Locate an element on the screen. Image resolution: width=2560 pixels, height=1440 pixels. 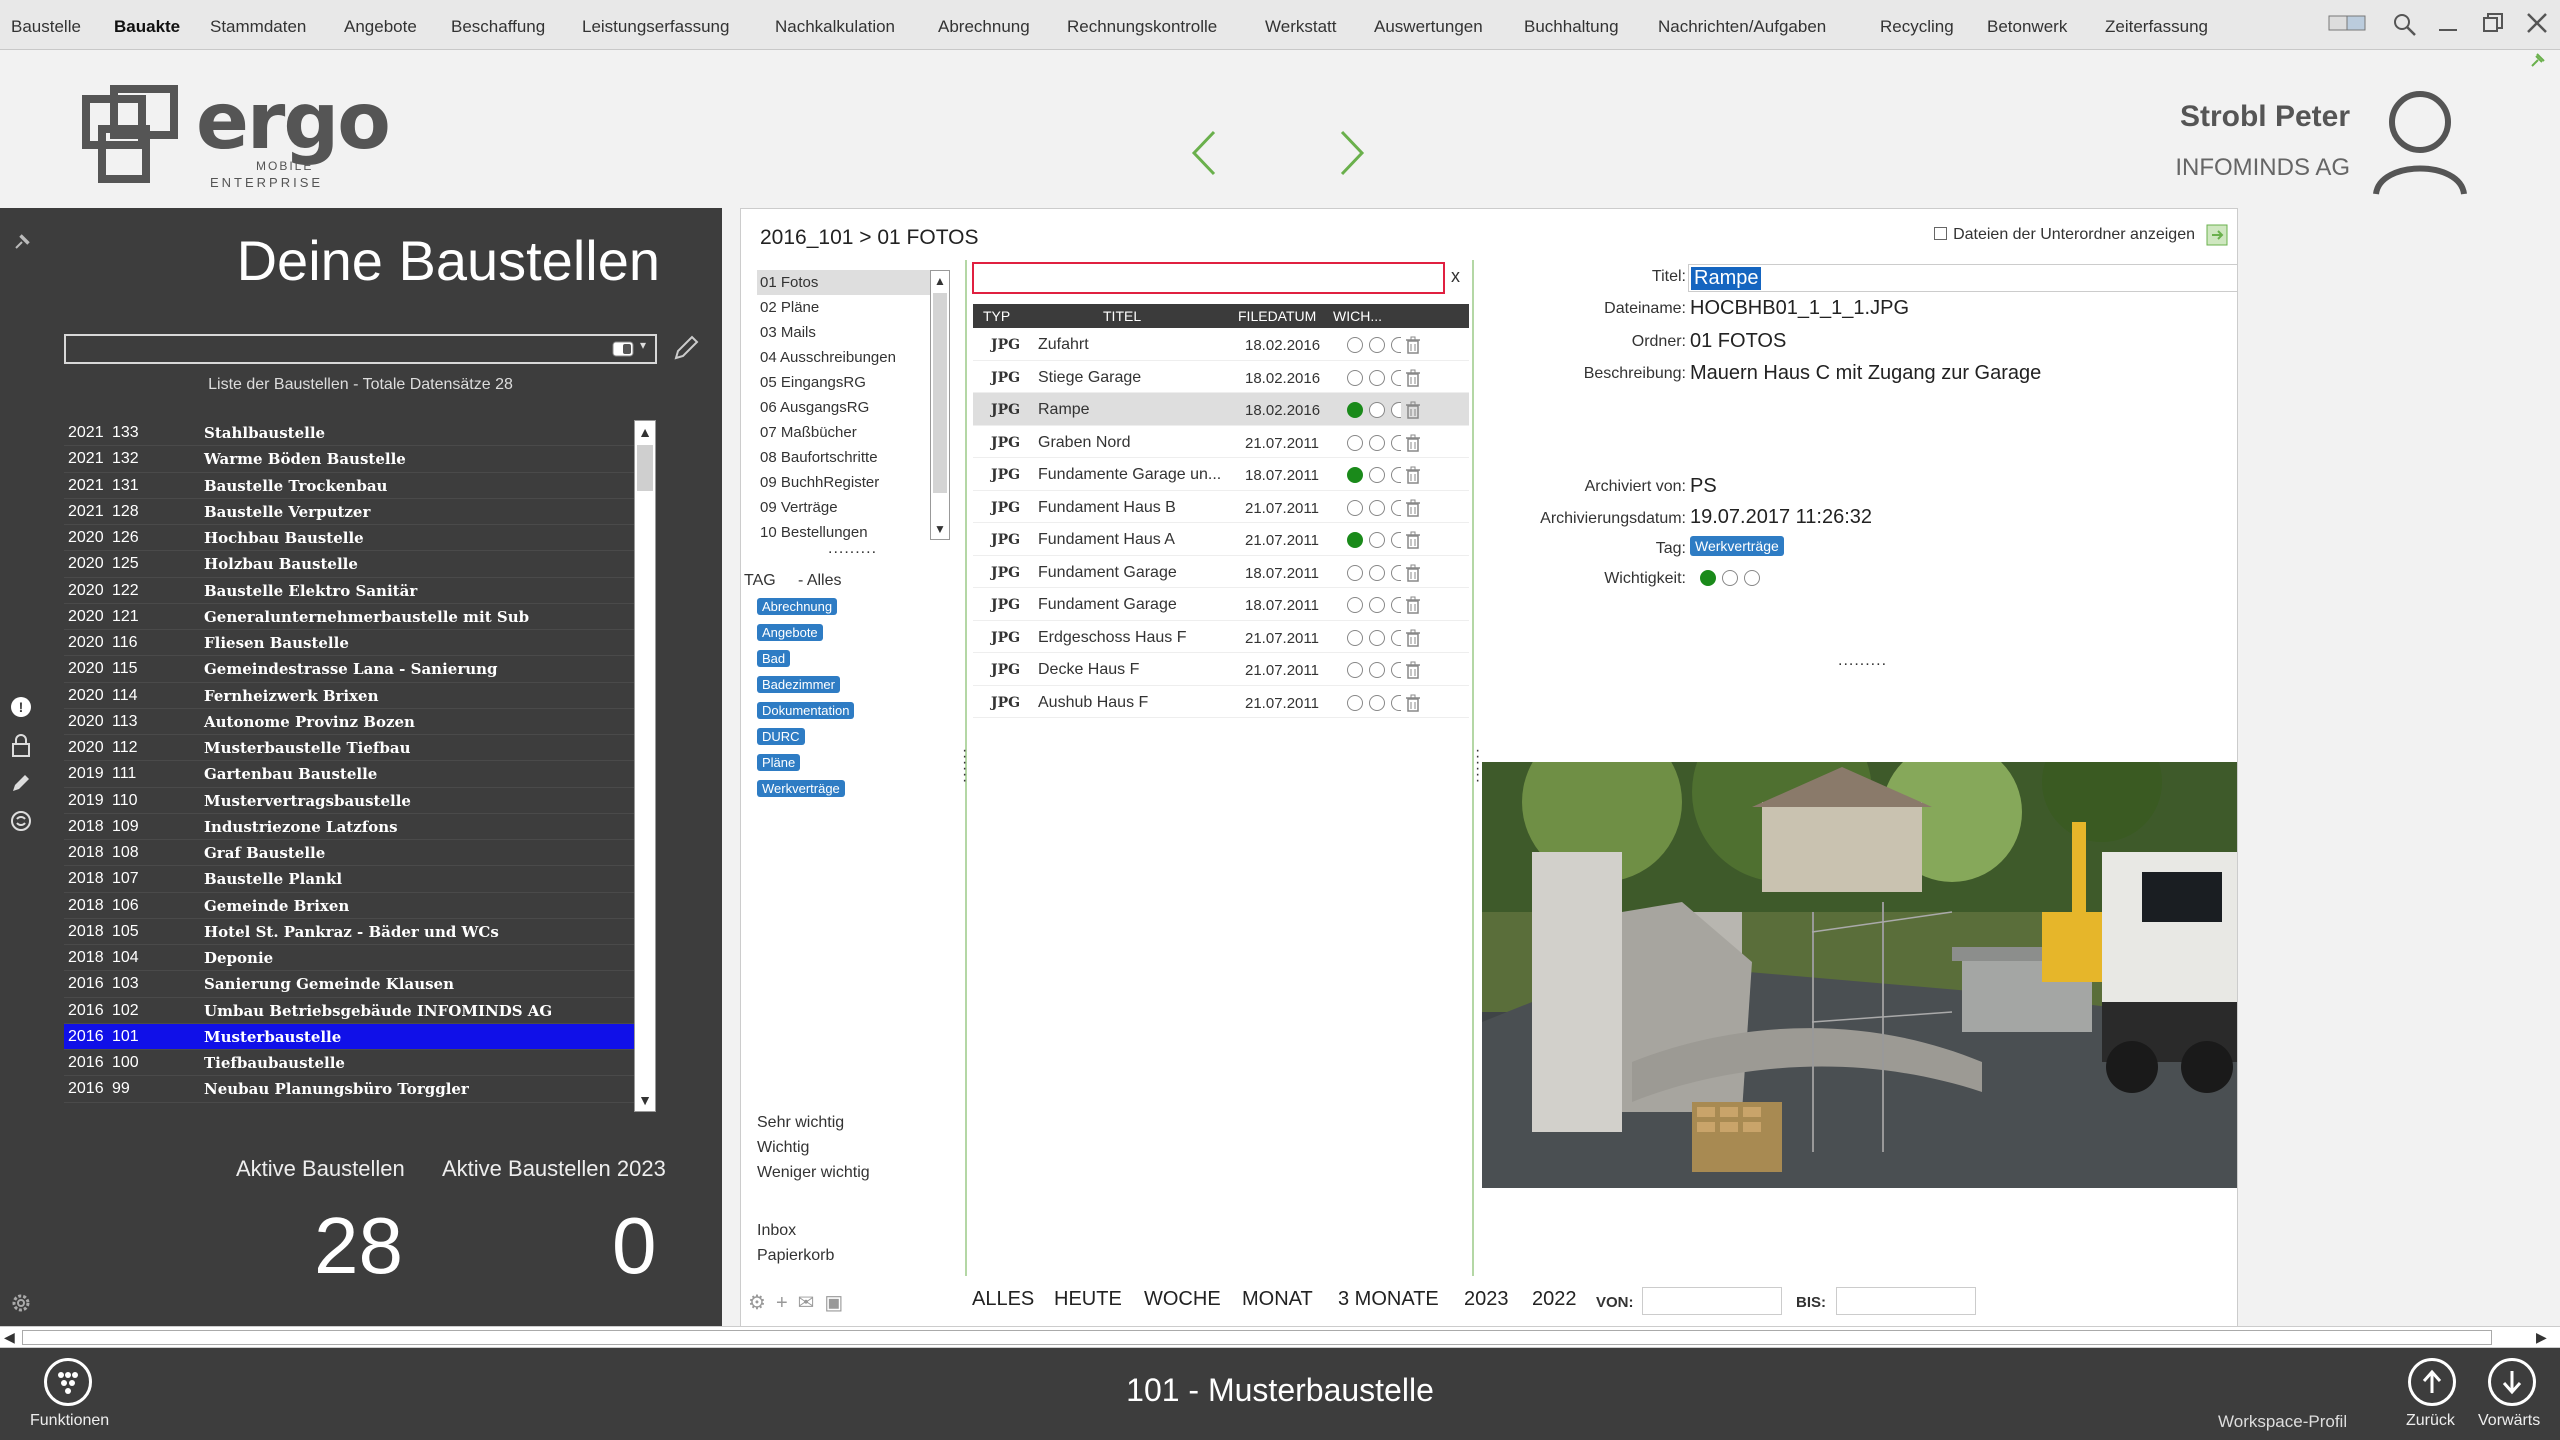
search-icon is located at coordinates (2405, 28).